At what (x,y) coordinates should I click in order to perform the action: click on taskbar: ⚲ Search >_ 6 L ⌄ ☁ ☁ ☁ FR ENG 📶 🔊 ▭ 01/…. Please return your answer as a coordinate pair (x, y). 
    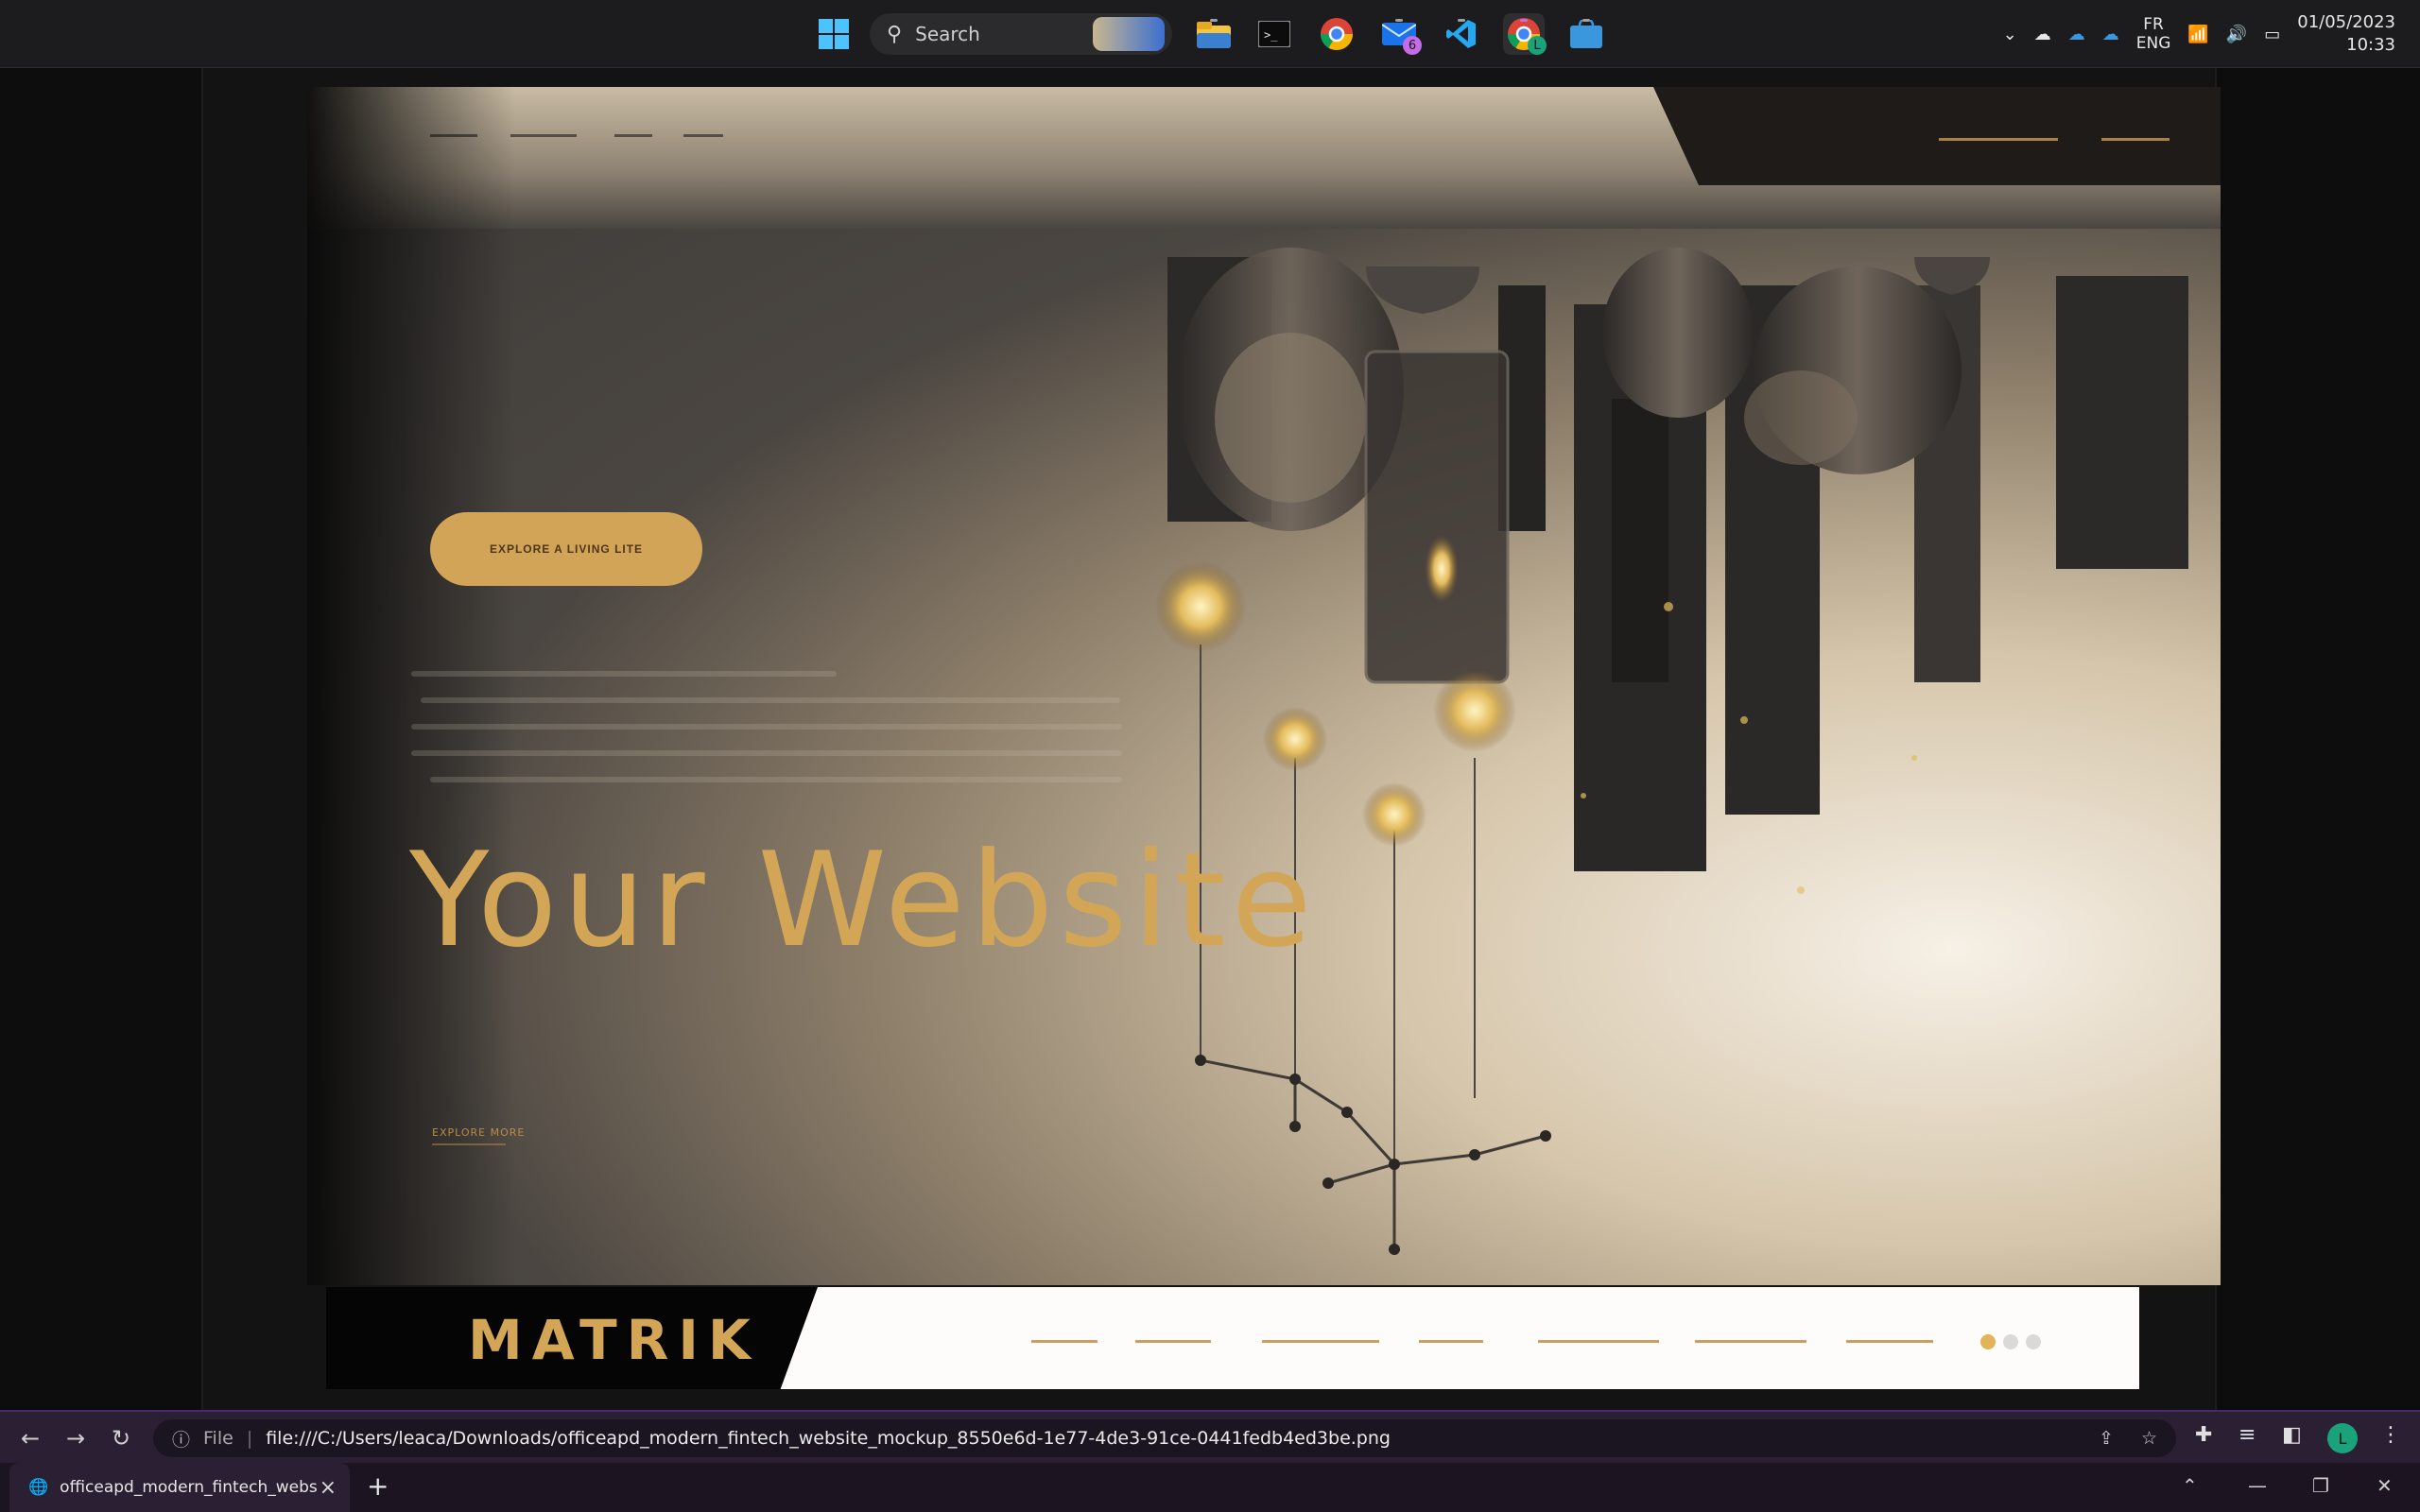
    Looking at the image, I should click on (1210, 34).